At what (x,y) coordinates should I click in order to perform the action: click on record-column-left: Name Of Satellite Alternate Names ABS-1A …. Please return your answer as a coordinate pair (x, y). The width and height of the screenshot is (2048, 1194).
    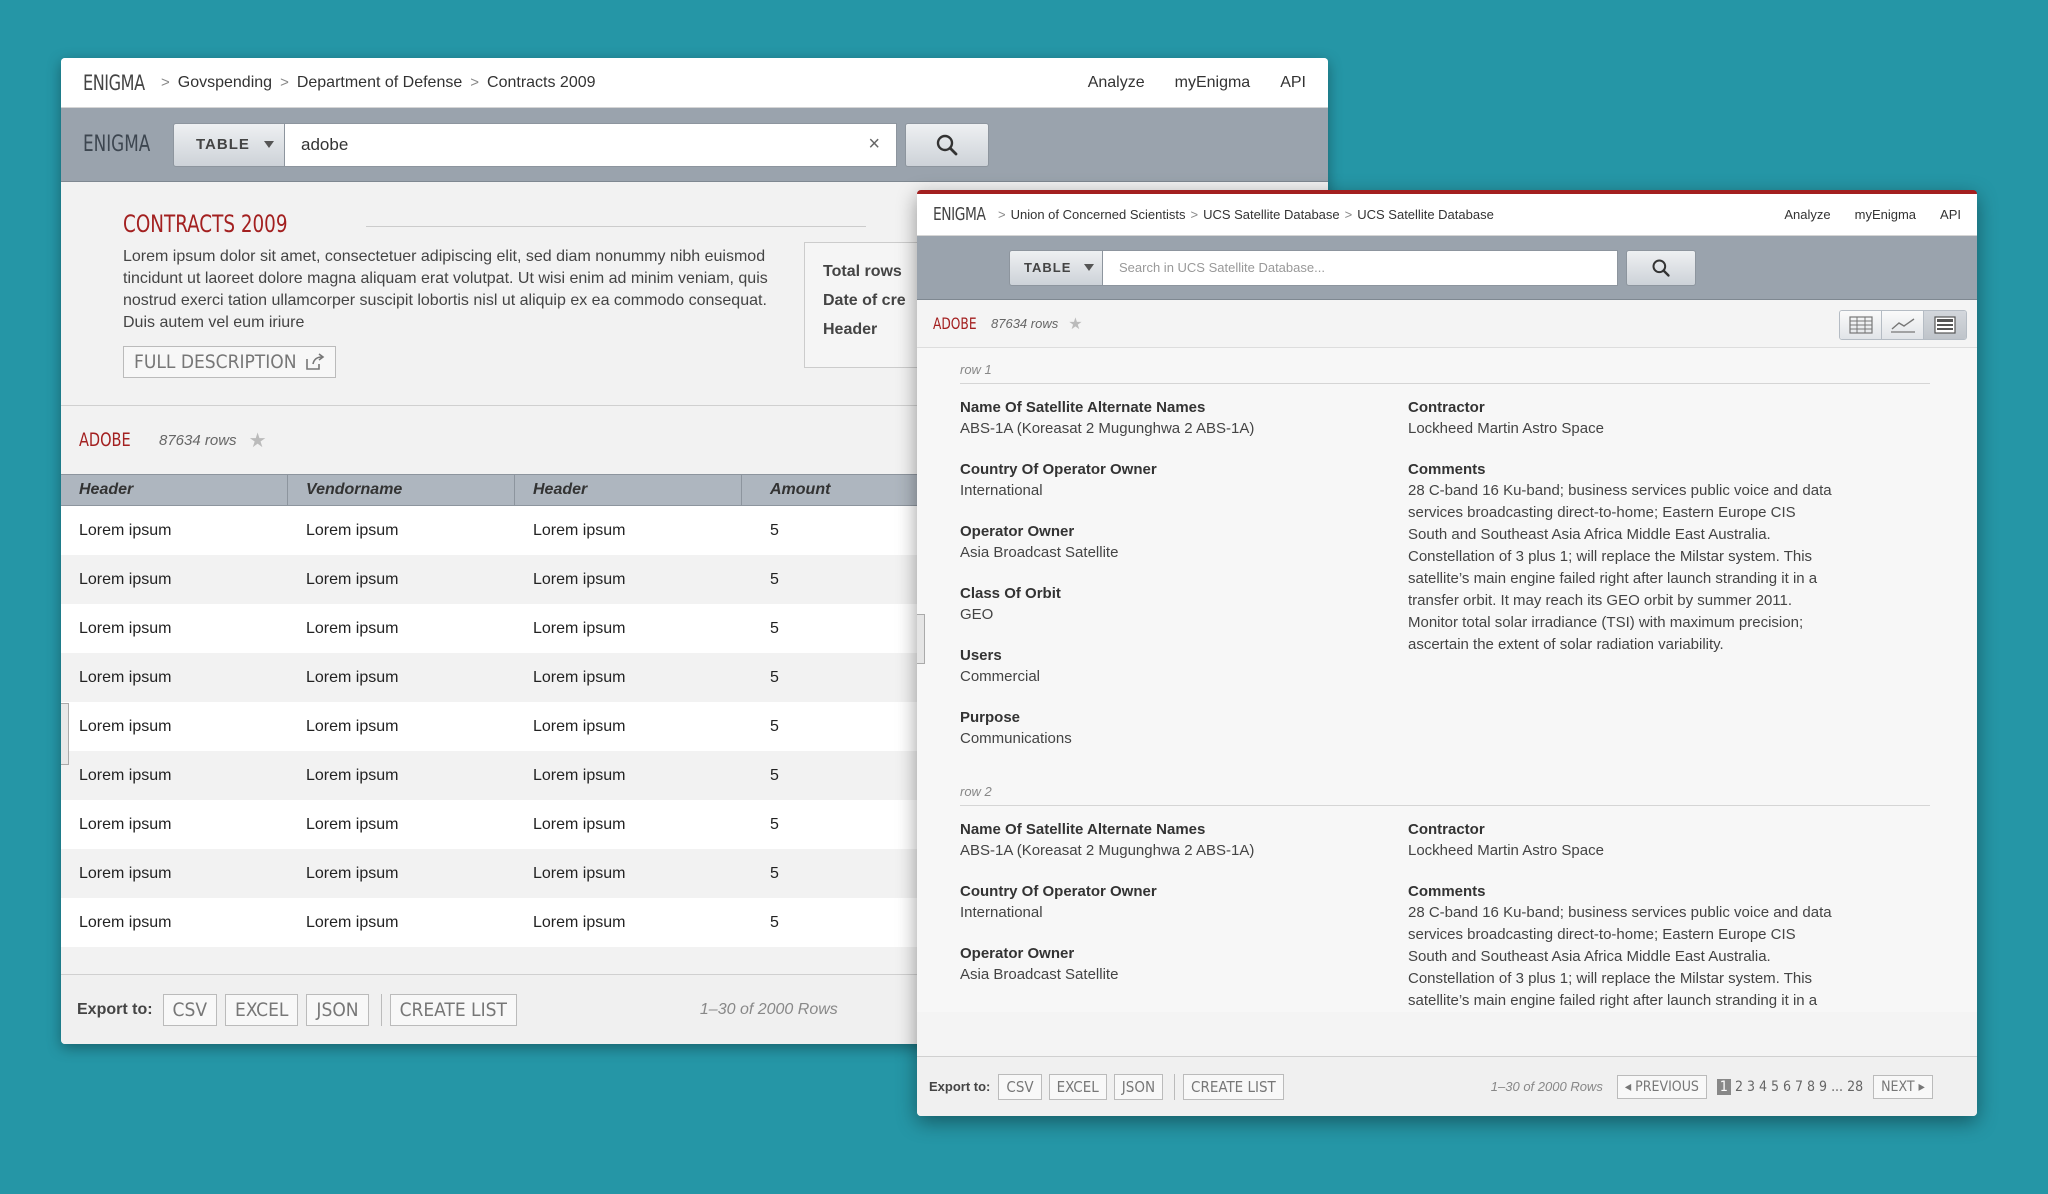
    Looking at the image, I should click on (1184, 916).